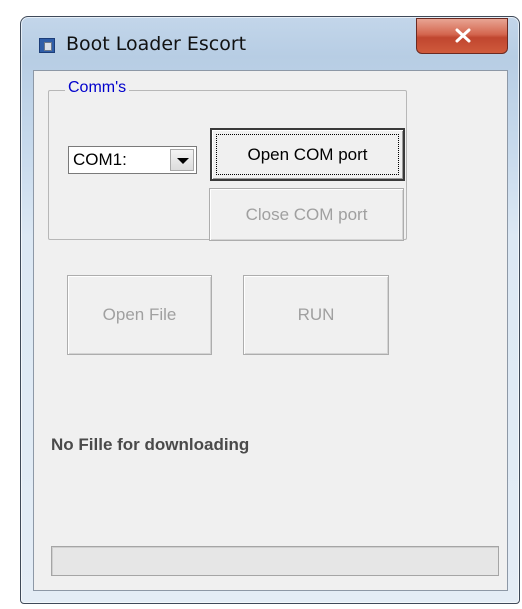 This screenshot has height=609, width=522. I want to click on com-port-select: COM1:, so click(132, 160).